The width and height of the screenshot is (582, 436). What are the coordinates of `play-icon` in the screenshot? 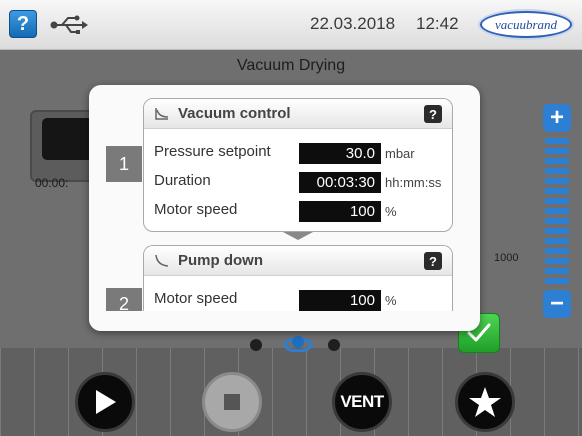 It's located at (106, 402).